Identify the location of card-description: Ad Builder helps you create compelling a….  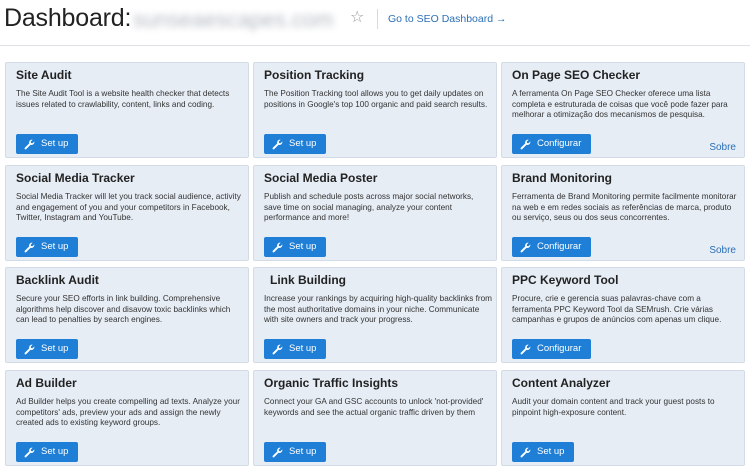
(128, 412).